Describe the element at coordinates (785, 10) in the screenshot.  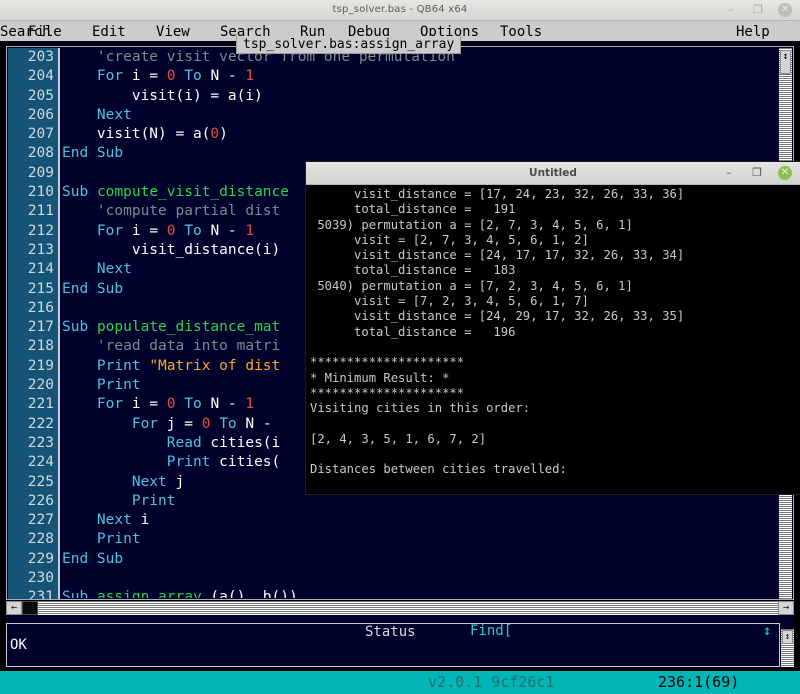
I see `close-icon: ✕` at that location.